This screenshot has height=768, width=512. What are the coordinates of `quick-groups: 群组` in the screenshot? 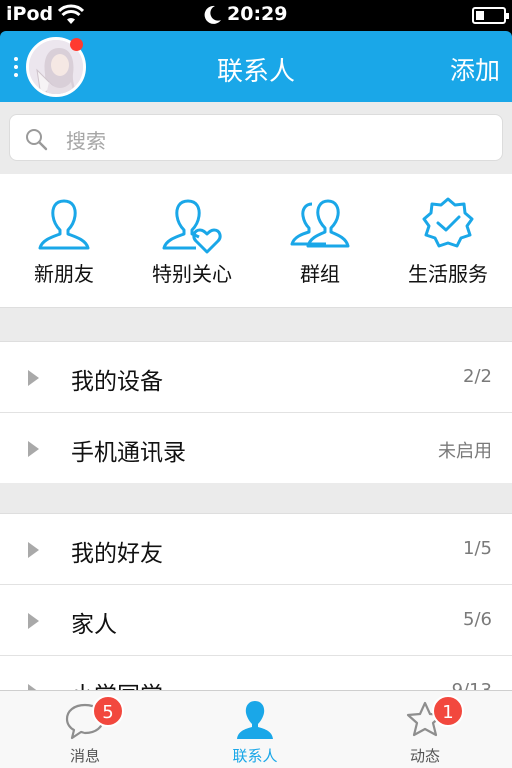 It's located at (320, 241).